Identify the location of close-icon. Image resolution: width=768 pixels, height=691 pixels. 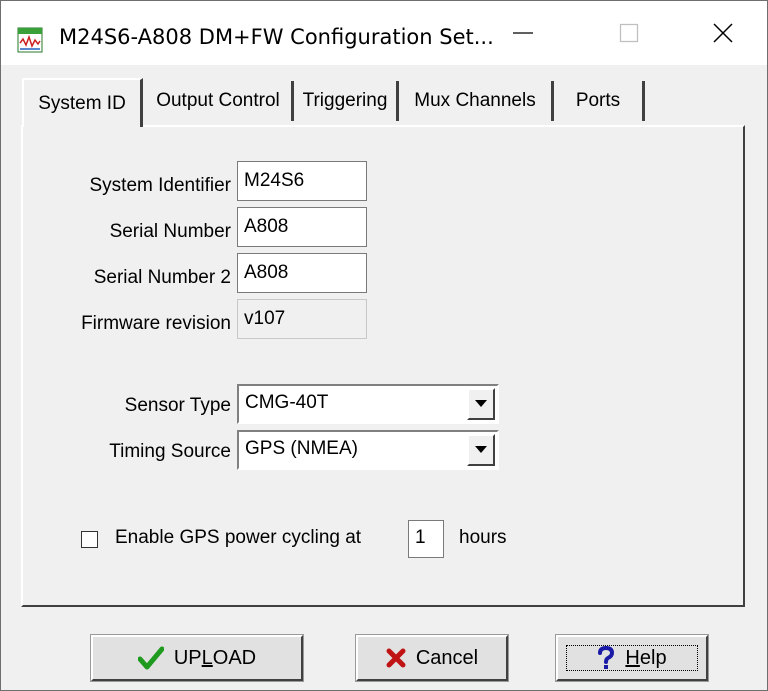
(723, 33).